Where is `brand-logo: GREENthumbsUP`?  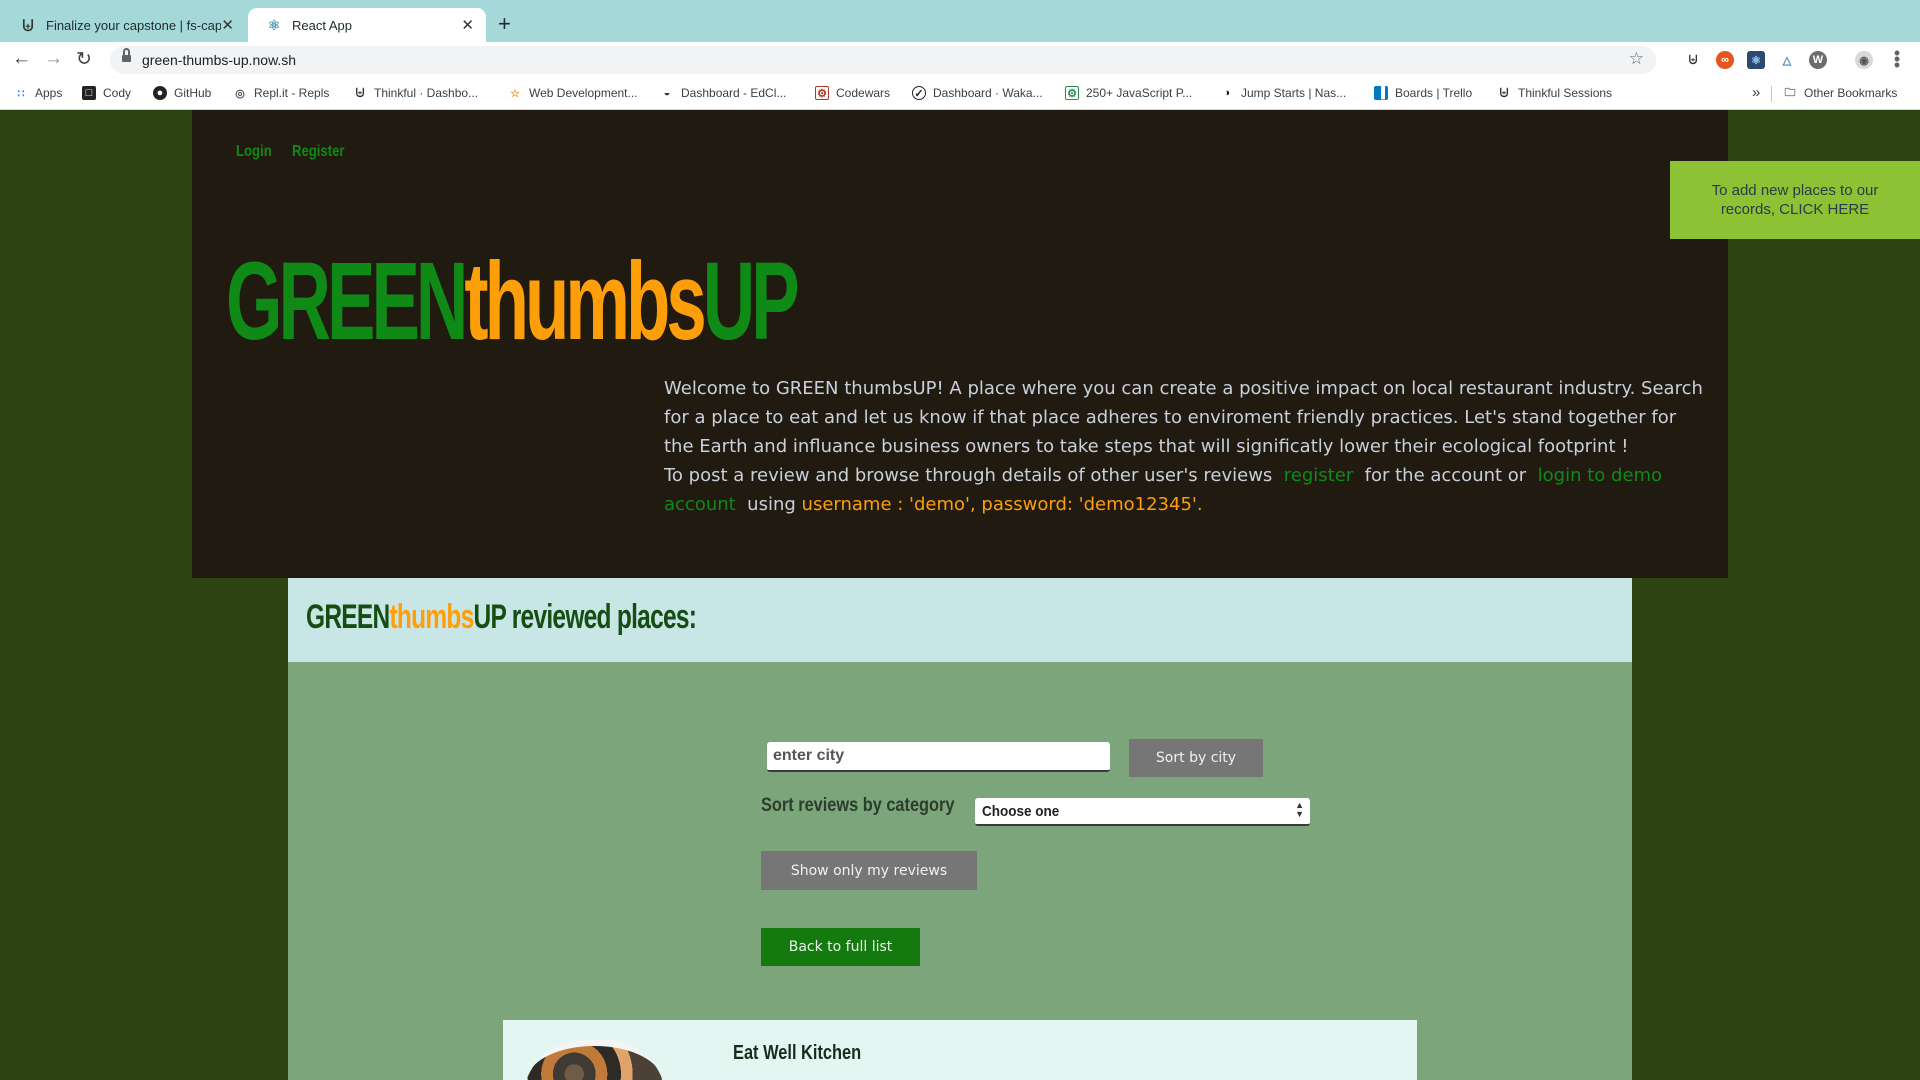 brand-logo: GREENthumbsUP is located at coordinates (513, 302).